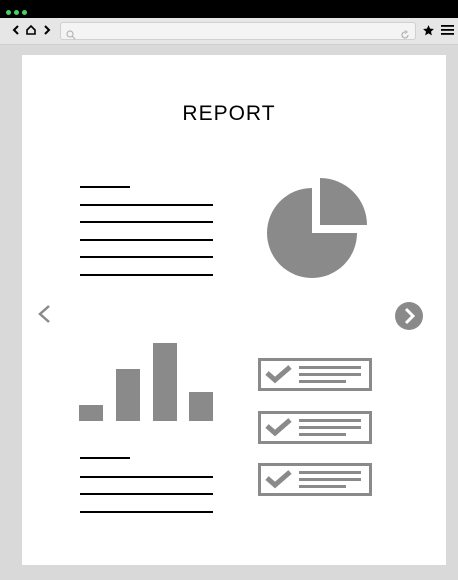  I want to click on url-bar, so click(238, 31).